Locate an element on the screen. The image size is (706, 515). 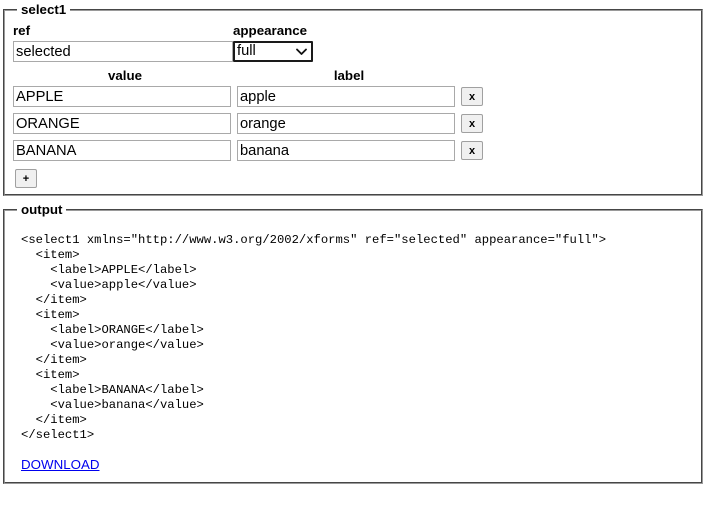
items-header-row: value label is located at coordinates (252, 77).